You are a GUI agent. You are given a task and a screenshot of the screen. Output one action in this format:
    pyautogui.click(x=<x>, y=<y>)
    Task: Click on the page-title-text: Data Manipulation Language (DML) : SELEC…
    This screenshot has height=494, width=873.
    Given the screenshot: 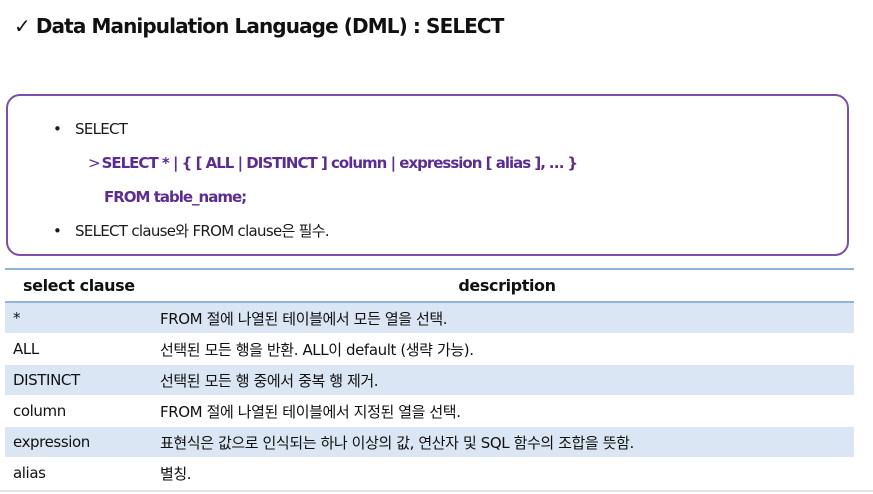 What is the action you would take?
    pyautogui.click(x=269, y=26)
    